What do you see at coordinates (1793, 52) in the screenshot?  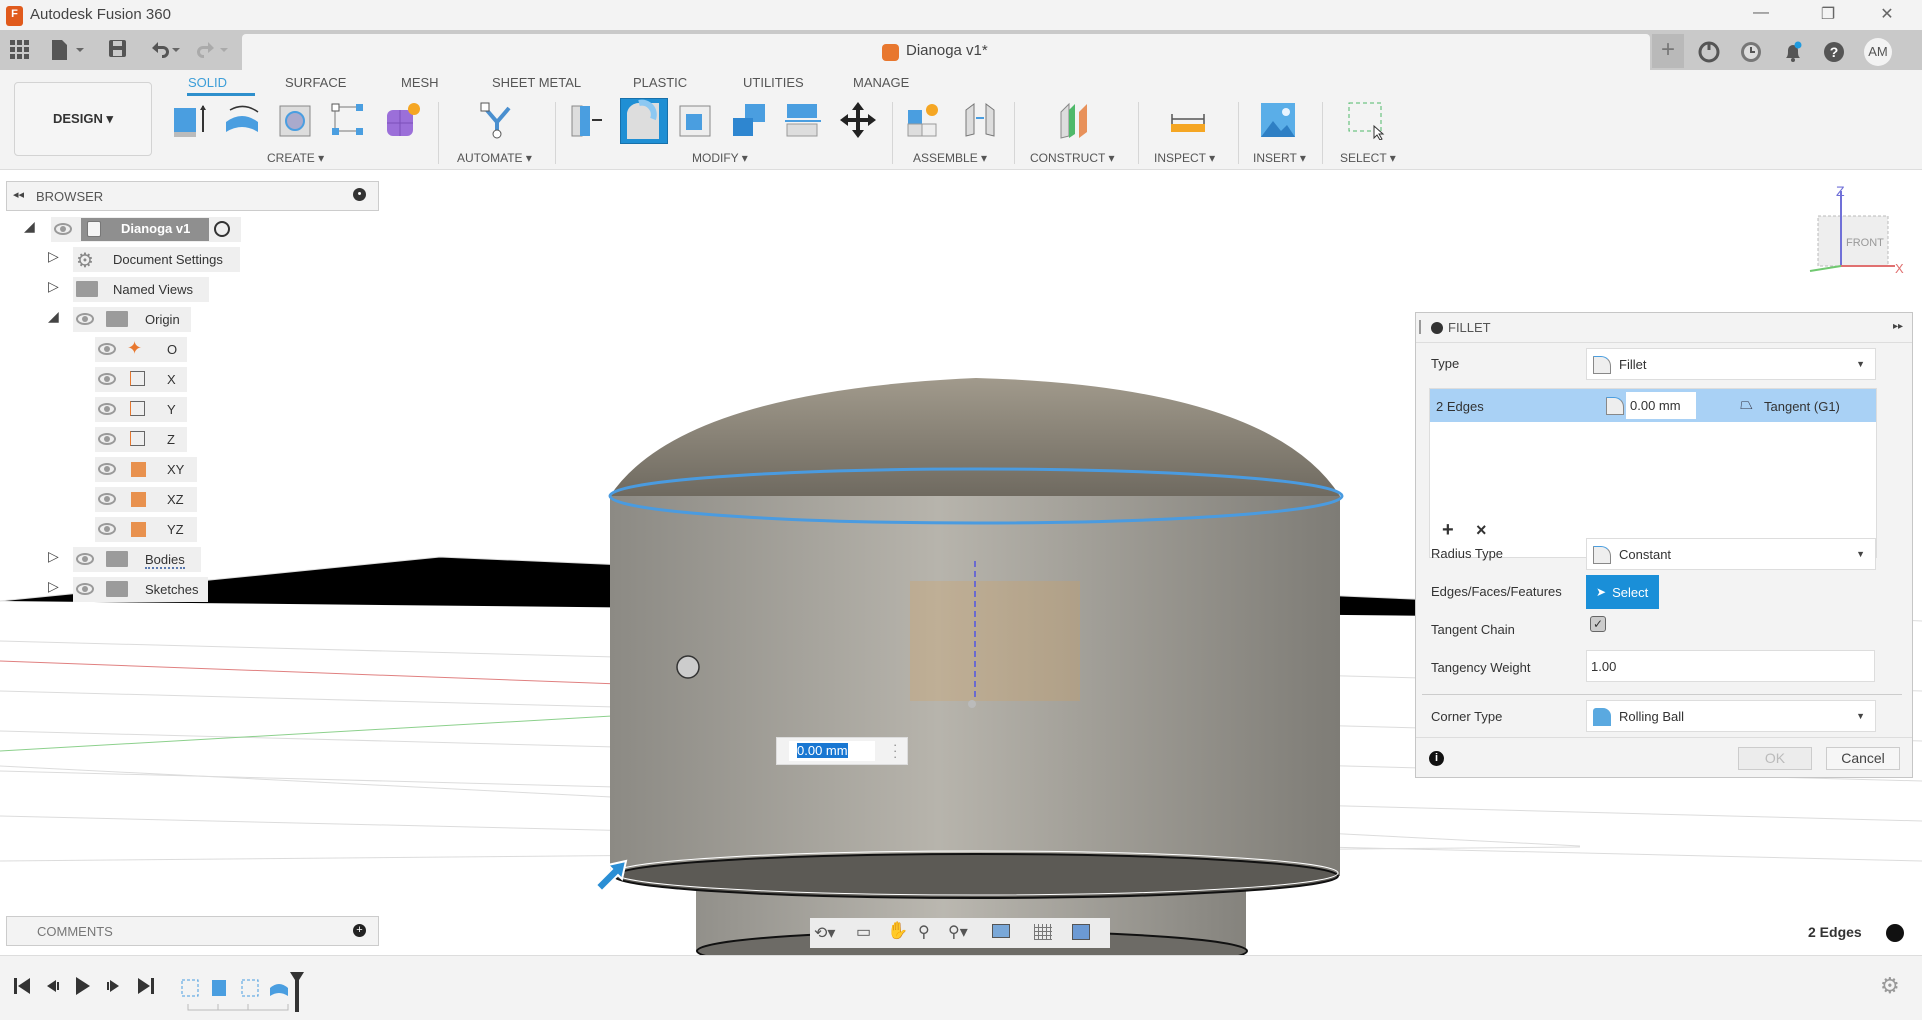 I see `notifications-bell-icon` at bounding box center [1793, 52].